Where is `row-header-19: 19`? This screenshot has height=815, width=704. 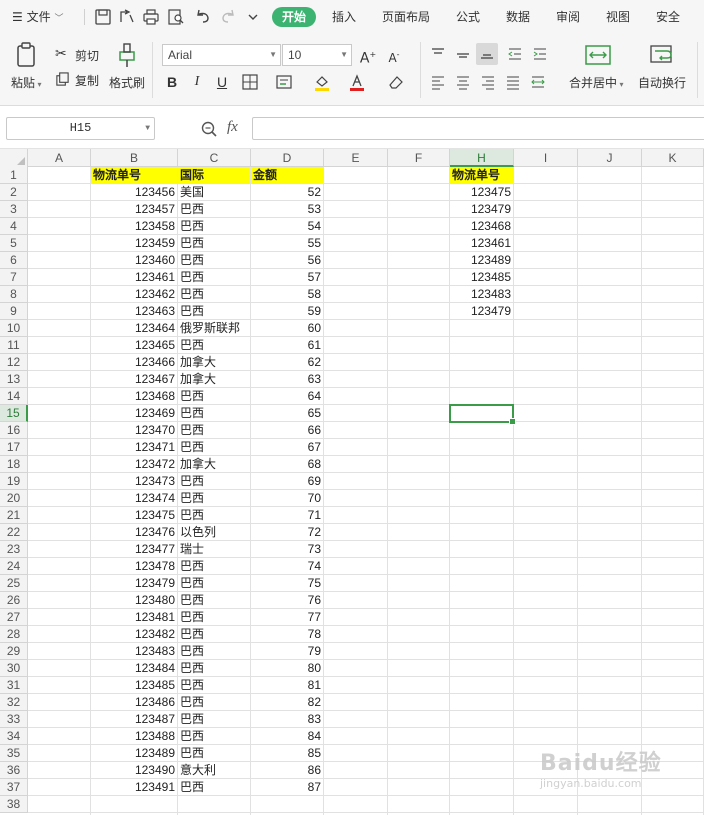
row-header-19: 19 is located at coordinates (14, 481).